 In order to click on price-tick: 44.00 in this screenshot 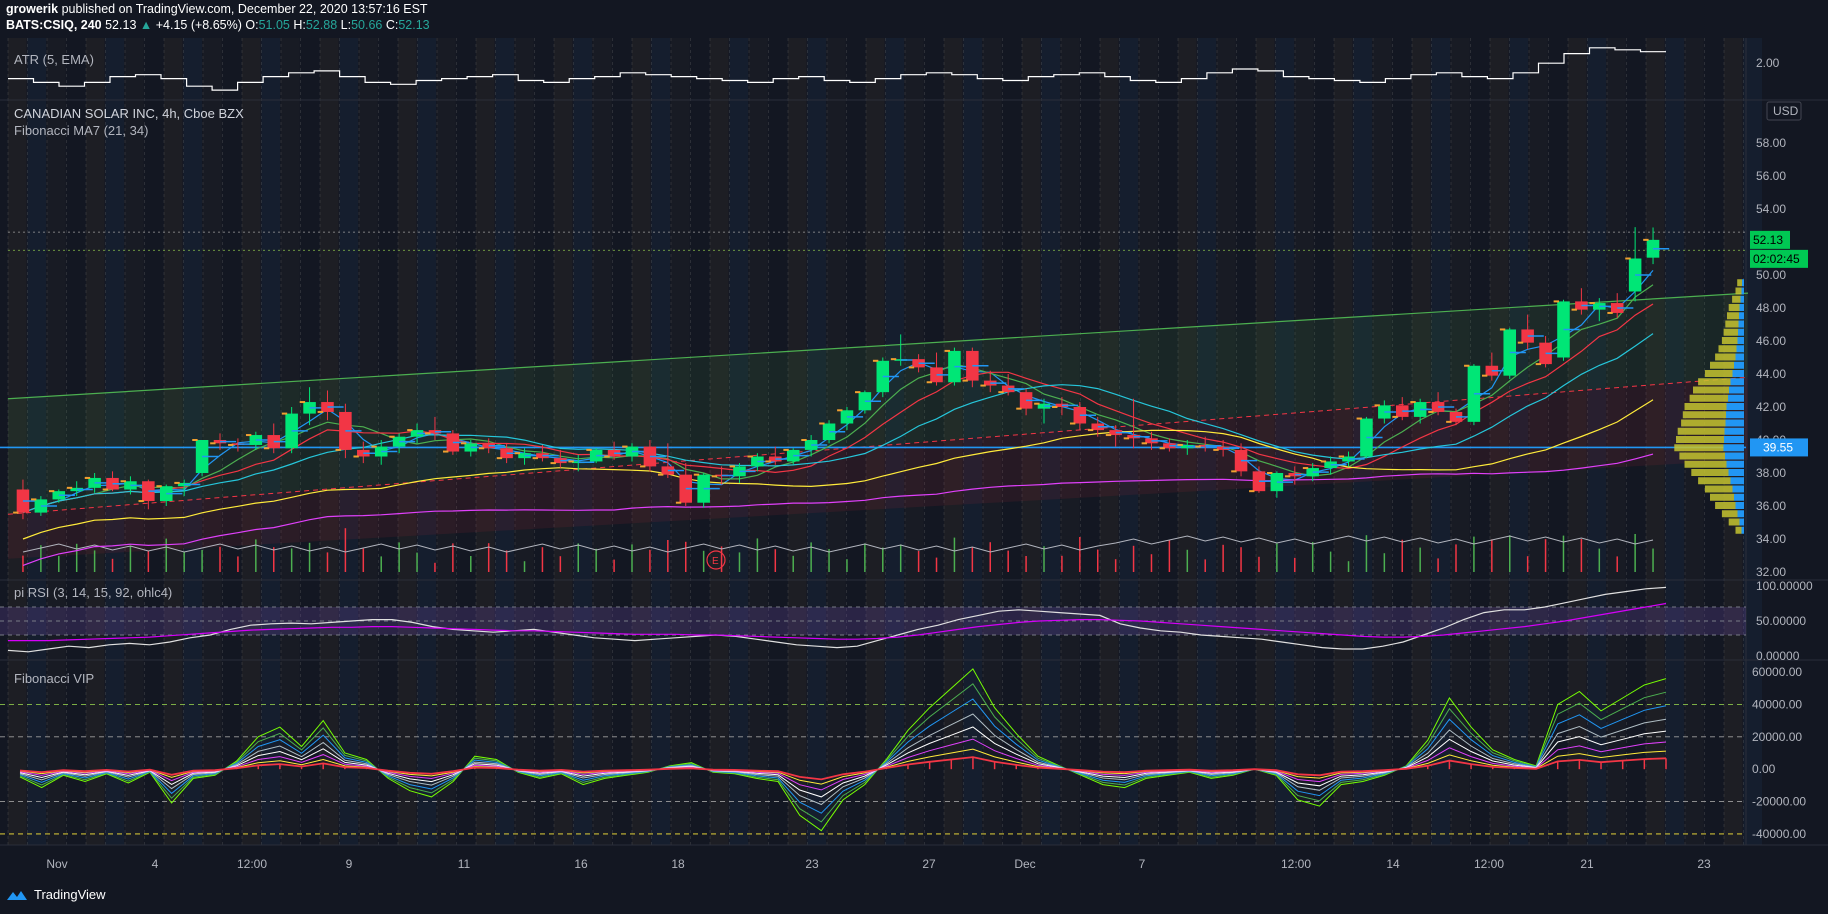, I will do `click(1771, 374)`.